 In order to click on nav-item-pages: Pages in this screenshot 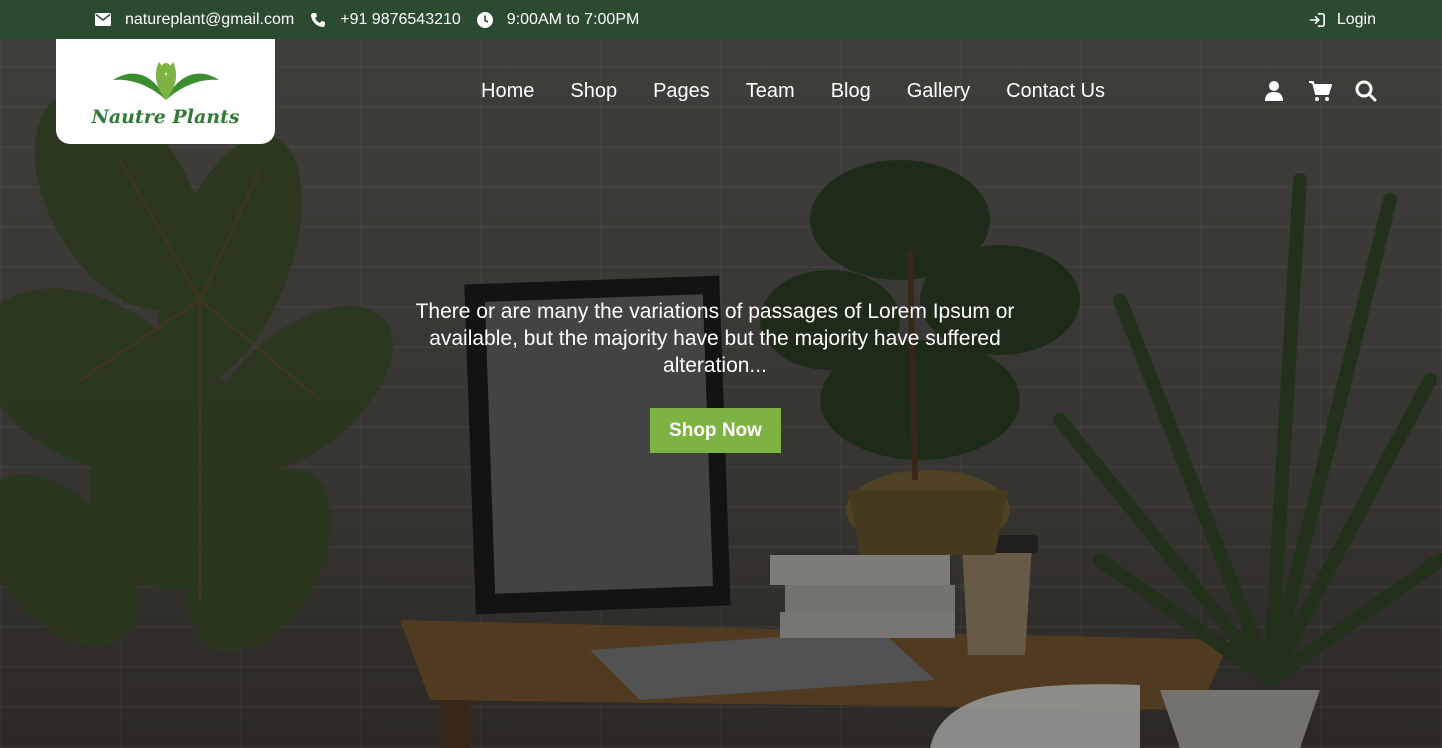, I will do `click(681, 91)`.